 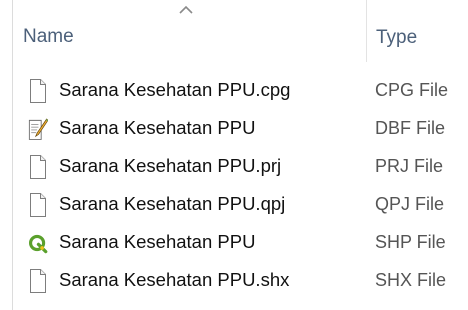 What do you see at coordinates (172, 203) in the screenshot?
I see `file-name: Sarana Kesehatan PPU.qpj` at bounding box center [172, 203].